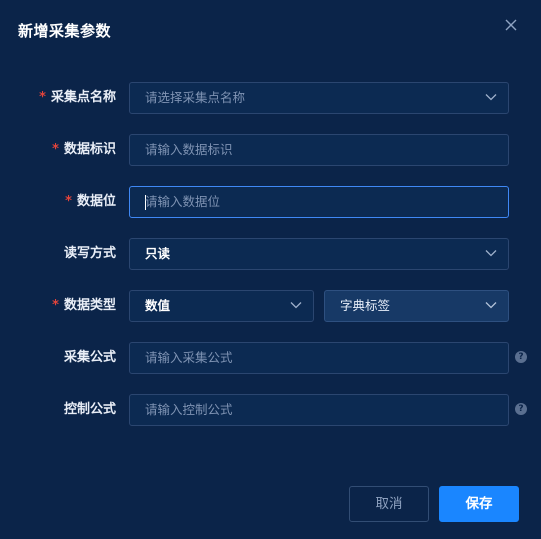 Image resolution: width=541 pixels, height=539 pixels. What do you see at coordinates (319, 202) in the screenshot?
I see `data-bit-input: 请输入数据位` at bounding box center [319, 202].